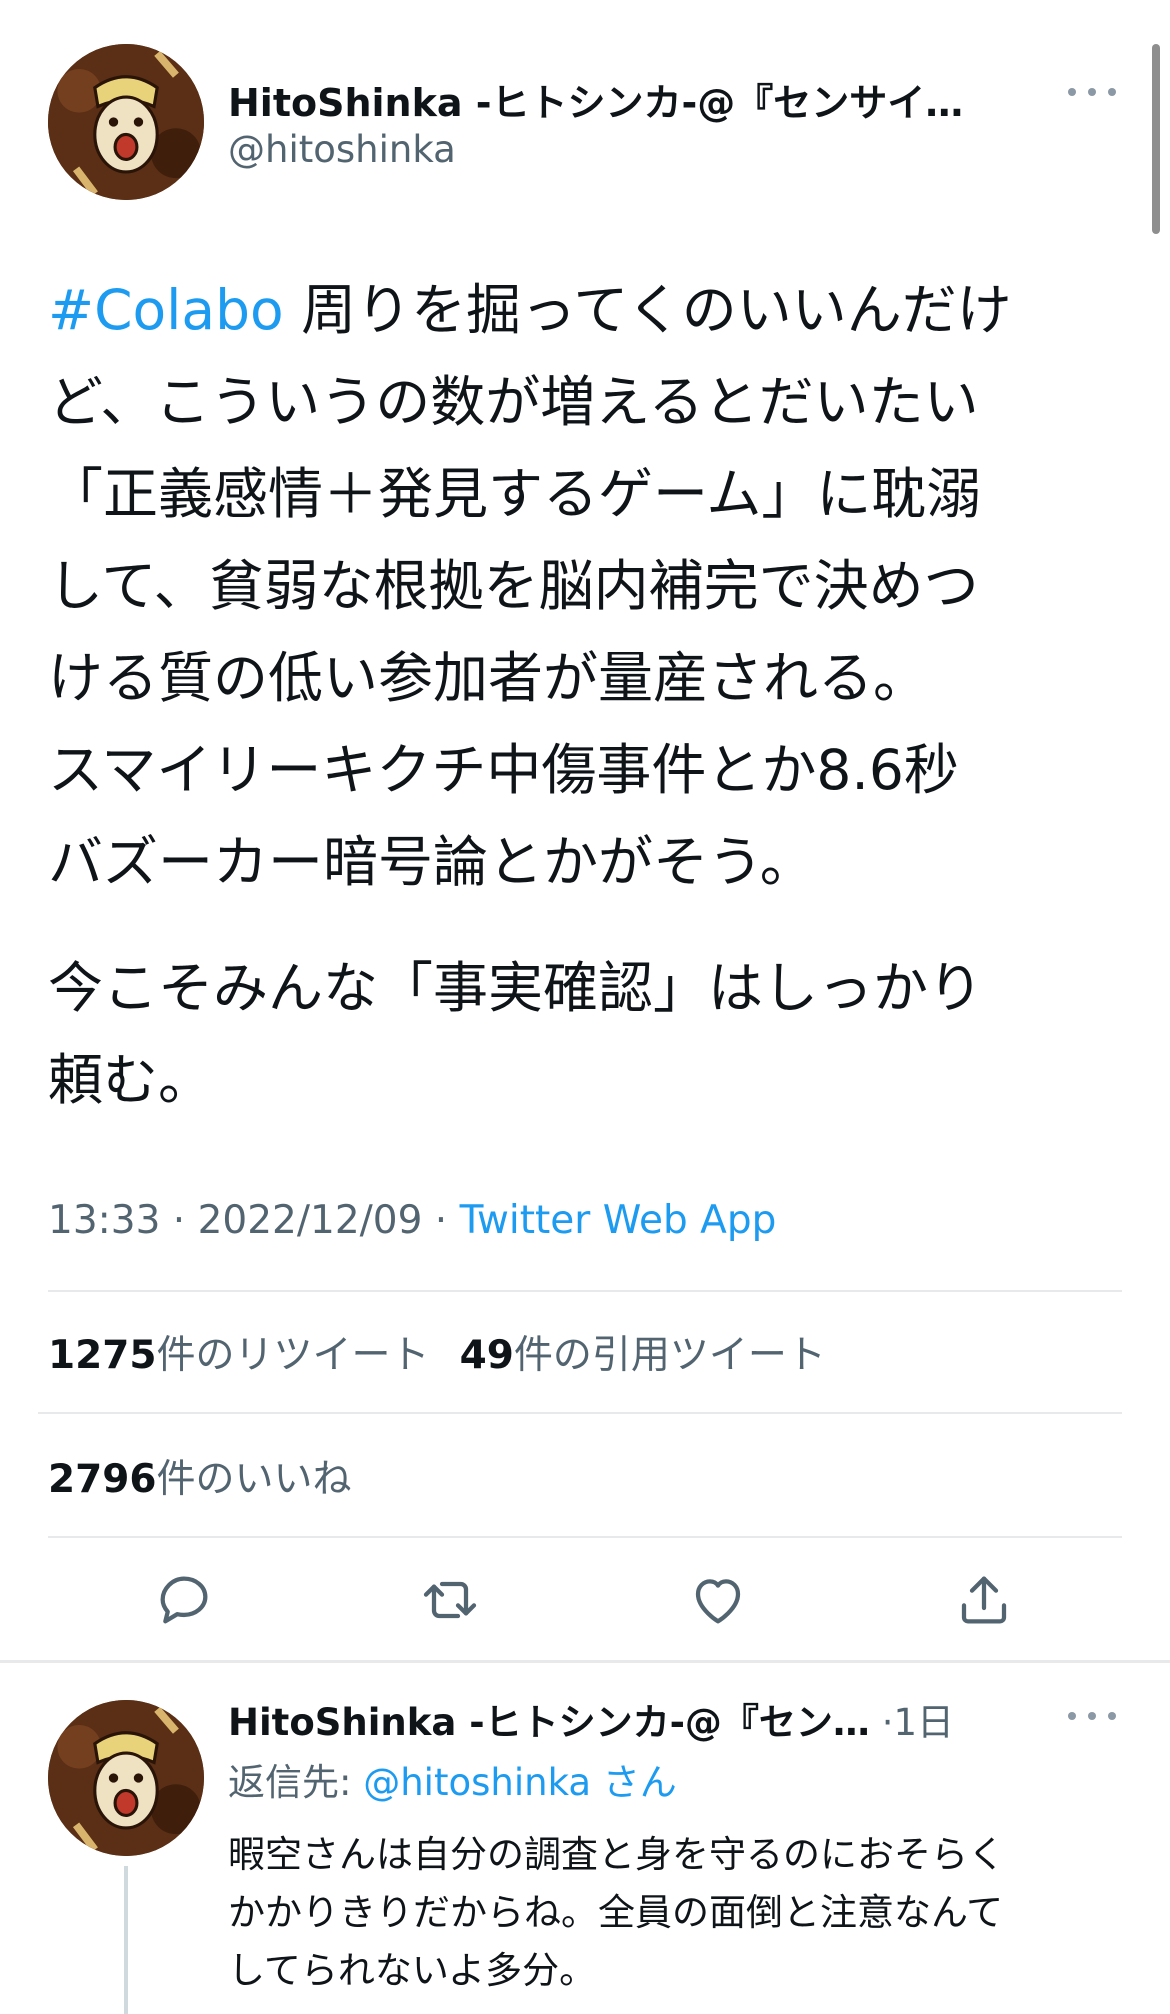 The image size is (1170, 2014). Describe the element at coordinates (488, 678) in the screenshot. I see `tweet-line: ける質の低い参加者が量産される。` at that location.